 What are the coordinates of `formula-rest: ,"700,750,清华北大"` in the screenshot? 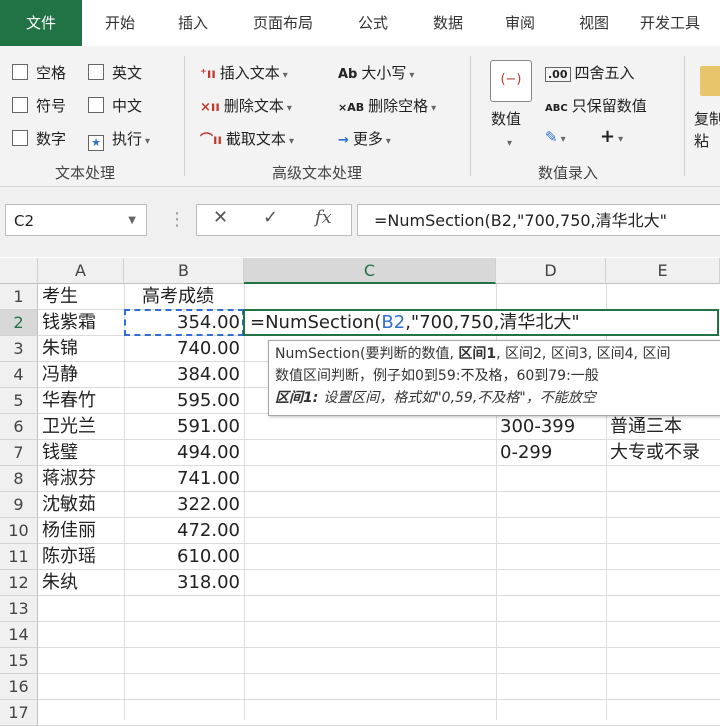 It's located at (492, 322).